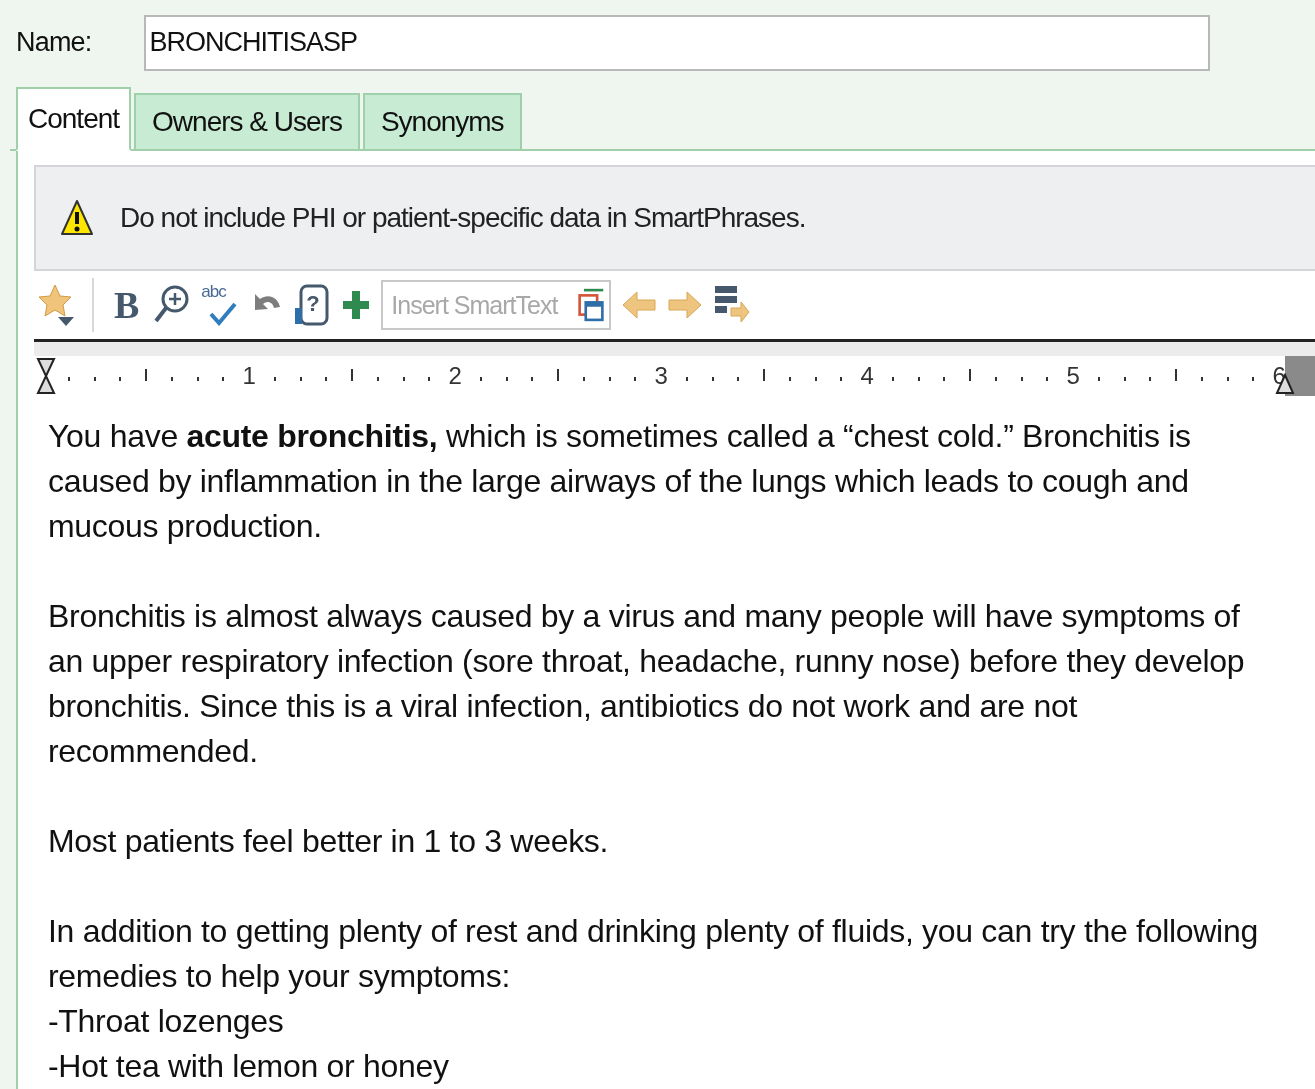 The height and width of the screenshot is (1089, 1315). I want to click on tab: Content, so click(74, 119).